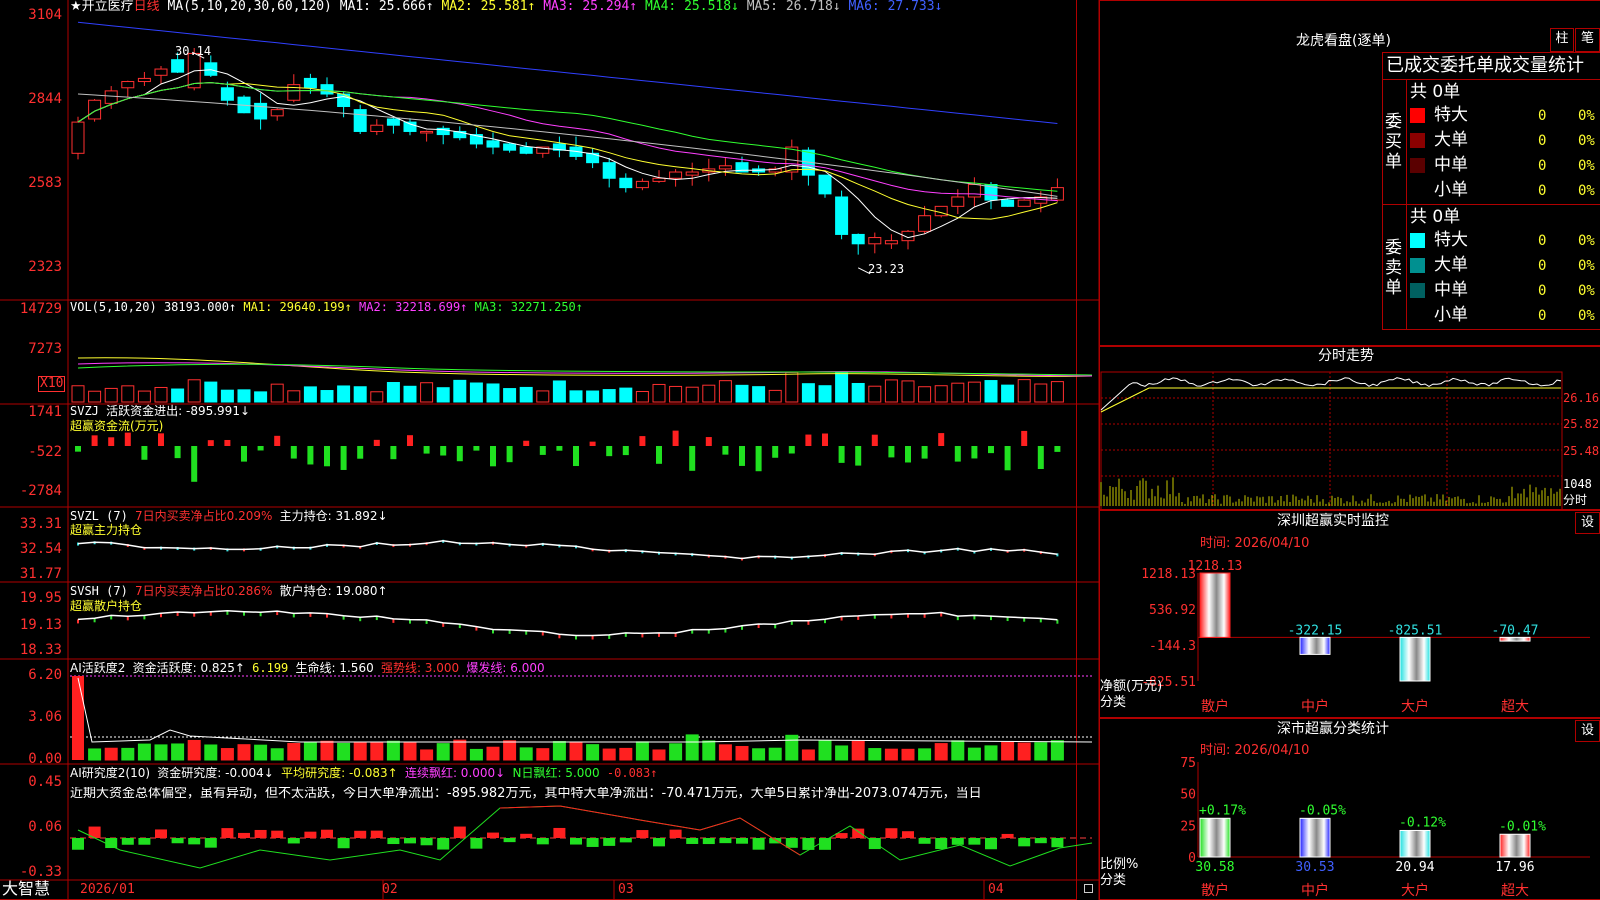 Image resolution: width=1600 pixels, height=900 pixels. I want to click on buy-row-percent: 0%, so click(1586, 141).